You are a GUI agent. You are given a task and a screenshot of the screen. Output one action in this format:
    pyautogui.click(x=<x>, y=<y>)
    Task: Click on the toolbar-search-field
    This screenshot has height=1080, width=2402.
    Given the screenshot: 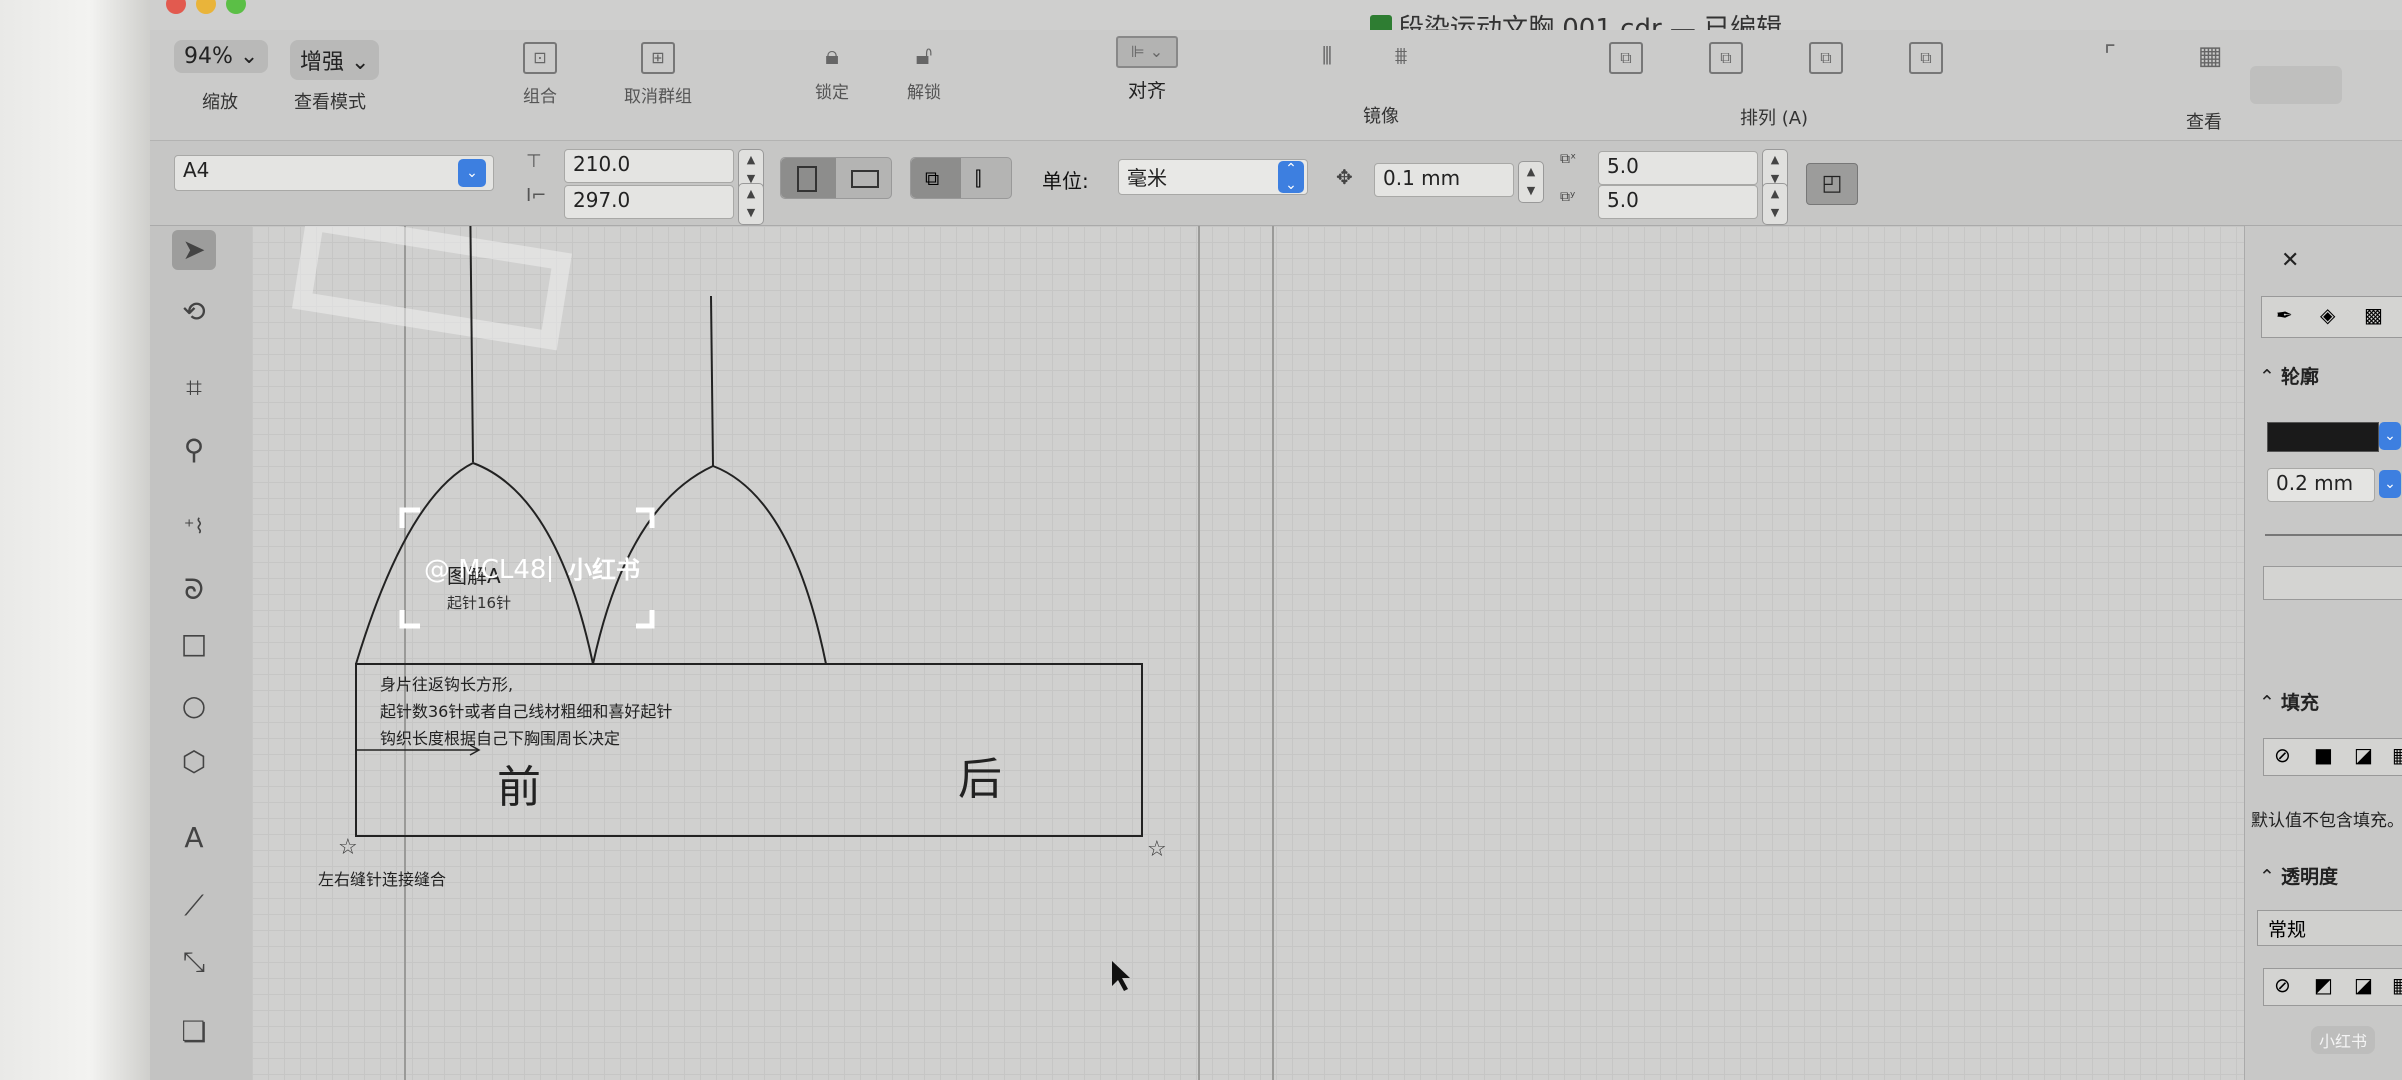 What is the action you would take?
    pyautogui.click(x=2296, y=85)
    